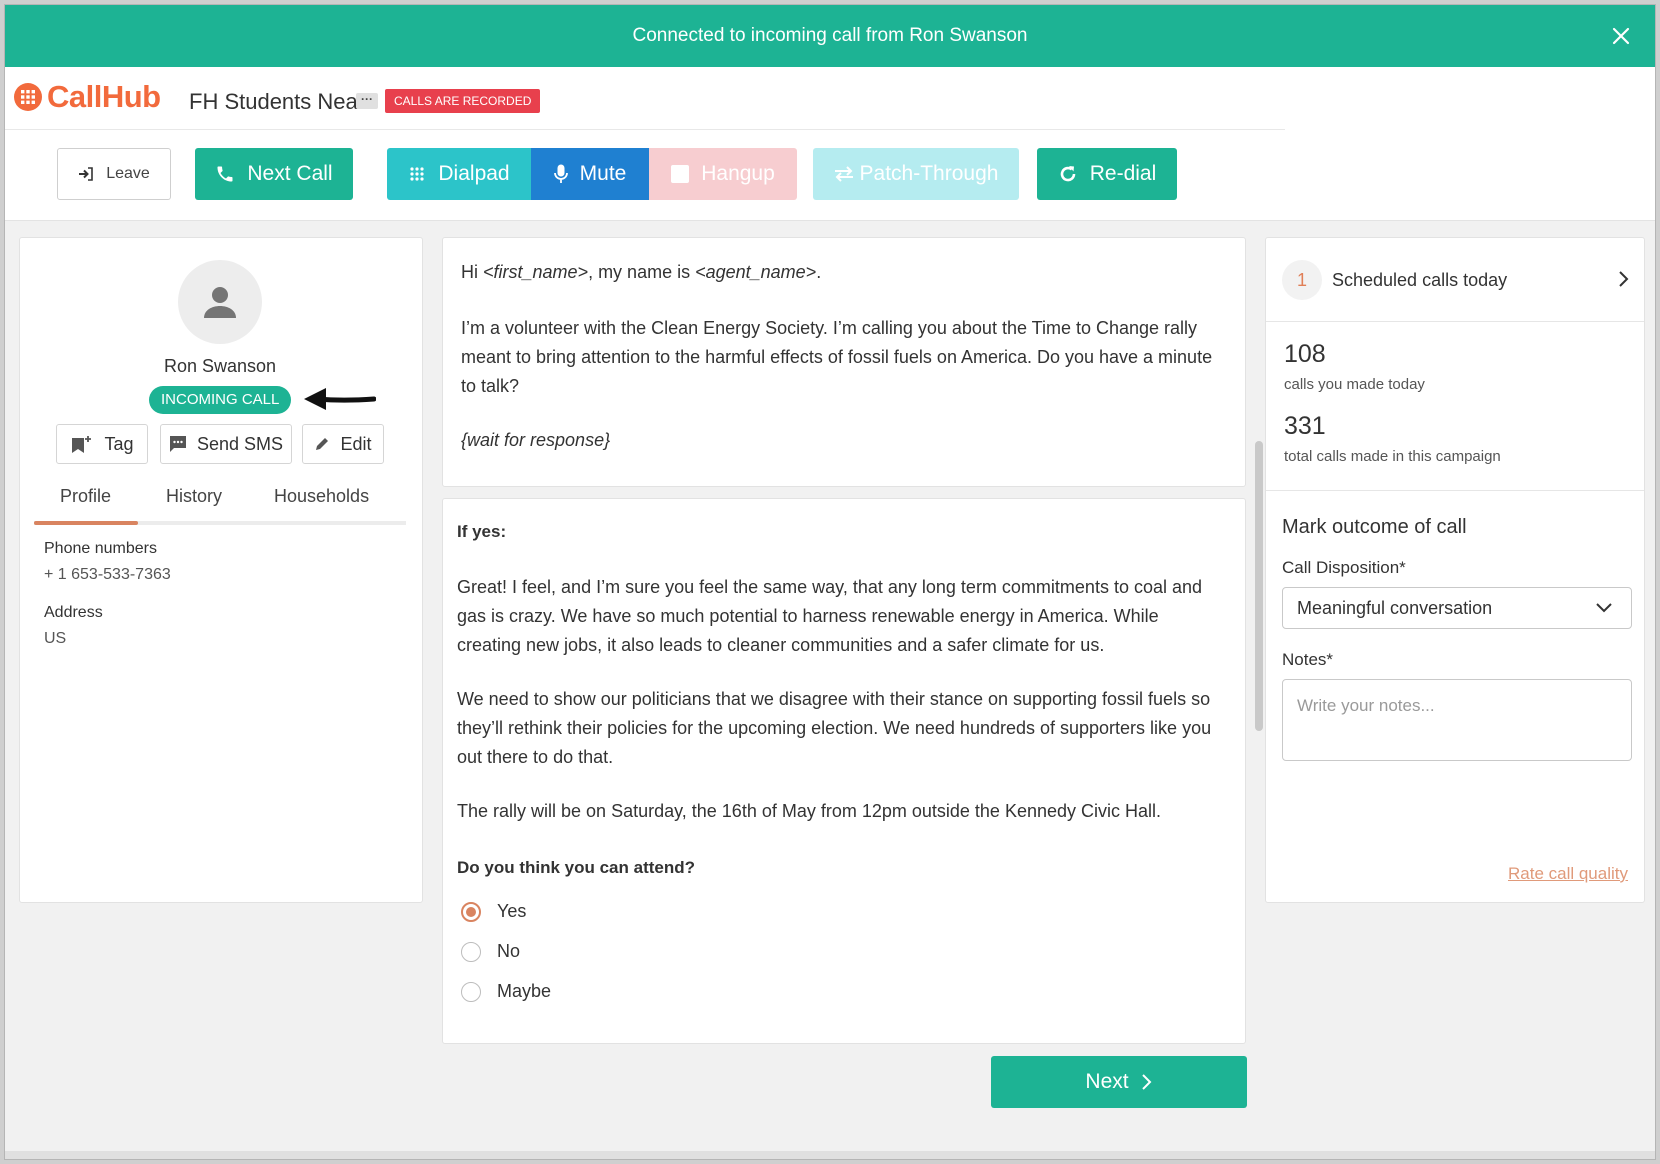  I want to click on send-sms-button: Send SMS, so click(226, 444).